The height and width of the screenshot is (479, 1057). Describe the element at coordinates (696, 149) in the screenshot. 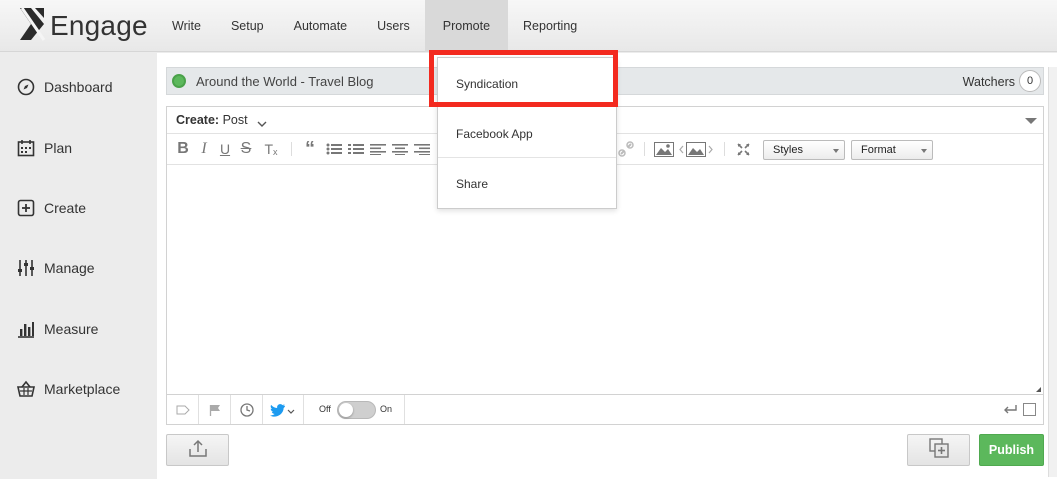

I see `image-gallery-icon` at that location.